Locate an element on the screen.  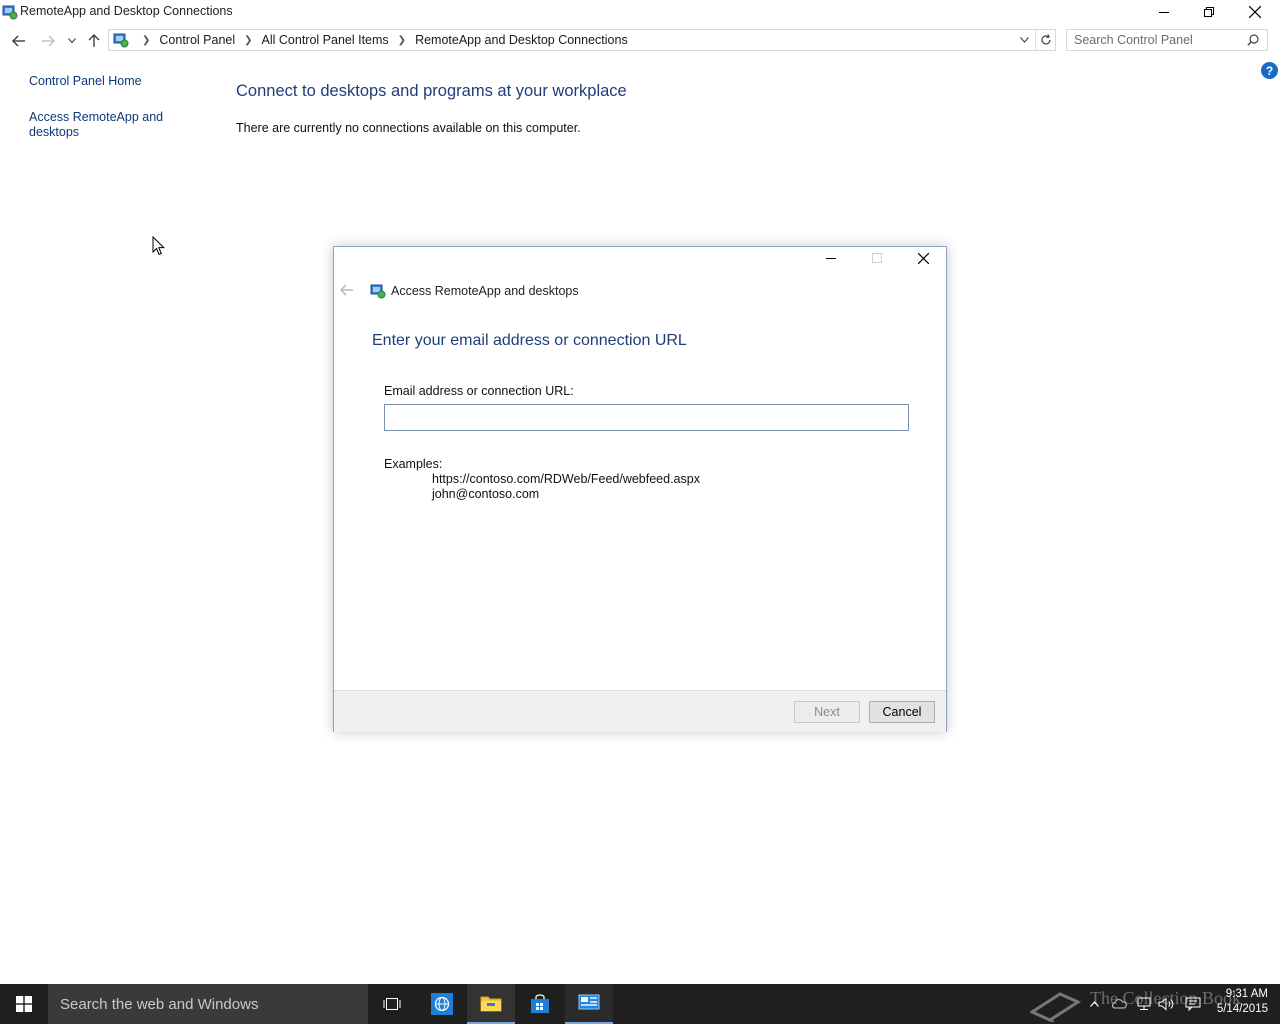
title-bar: RemoteApp and Desktop Connections is located at coordinates (640, 12).